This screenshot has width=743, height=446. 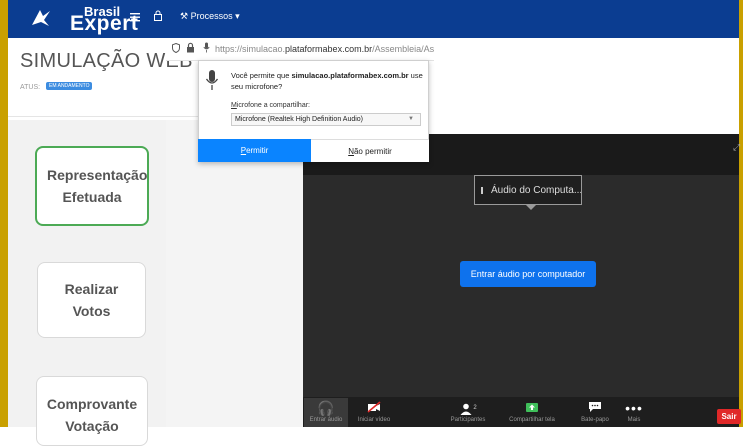 I want to click on allow-button: Permitir, so click(x=254, y=150).